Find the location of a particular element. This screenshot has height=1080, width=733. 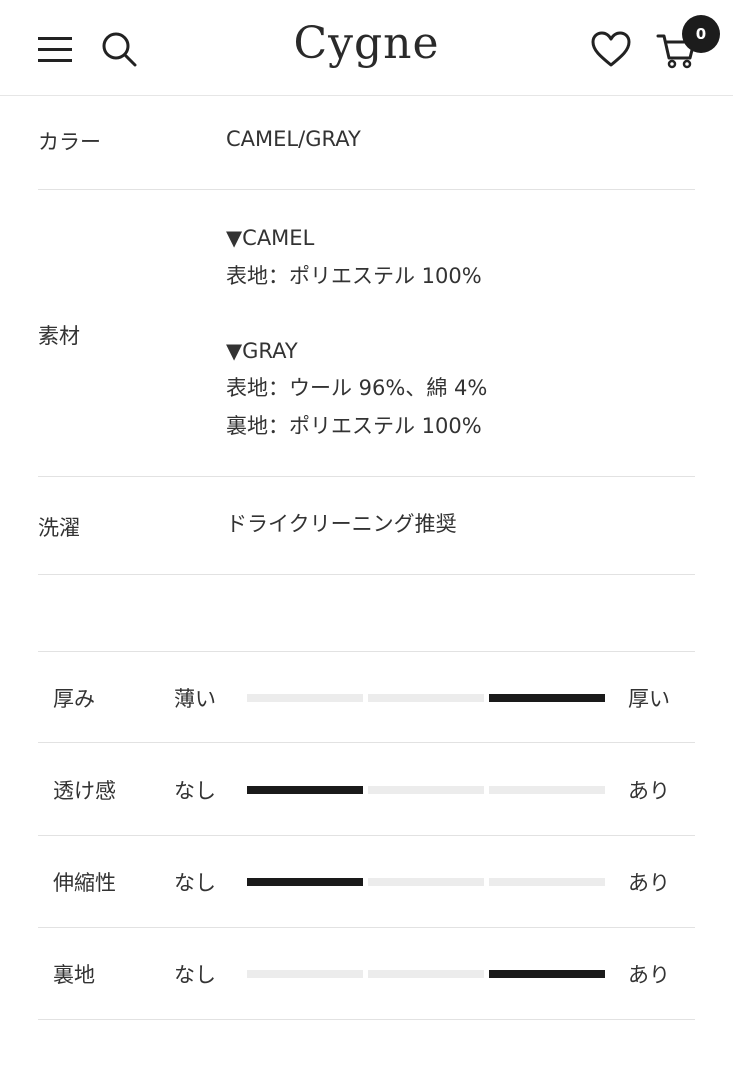

rating-max-label: 厚い is located at coordinates (649, 699).